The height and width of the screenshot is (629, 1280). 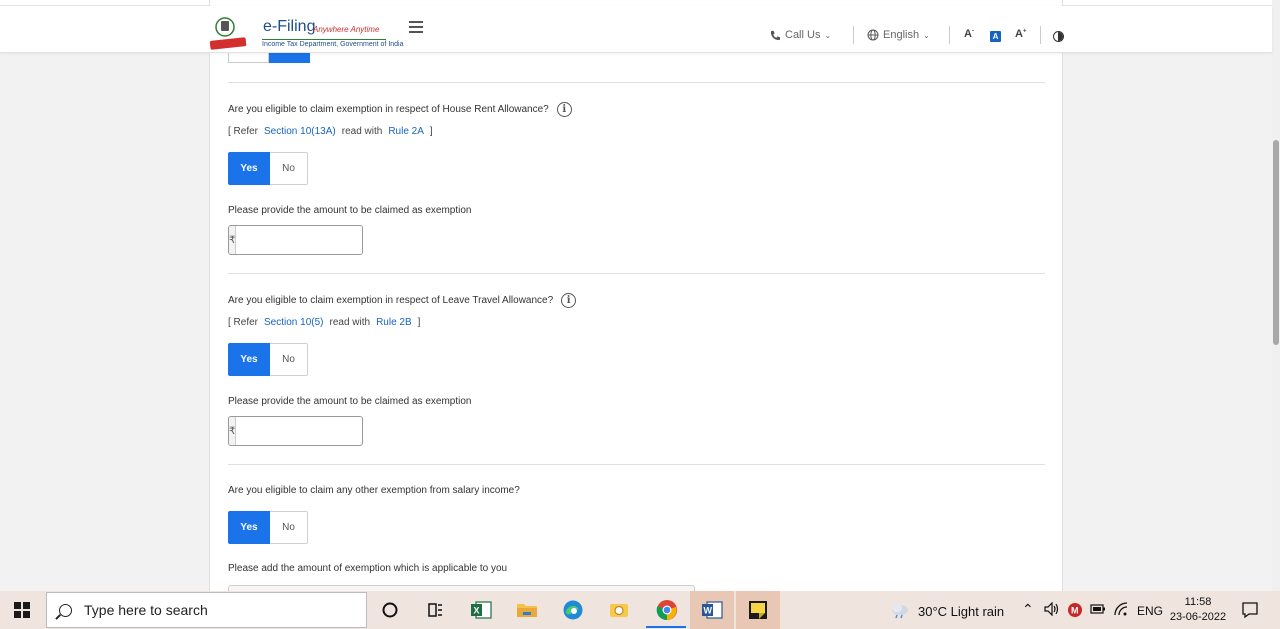 I want to click on sticky-notes-icon, so click(x=758, y=610).